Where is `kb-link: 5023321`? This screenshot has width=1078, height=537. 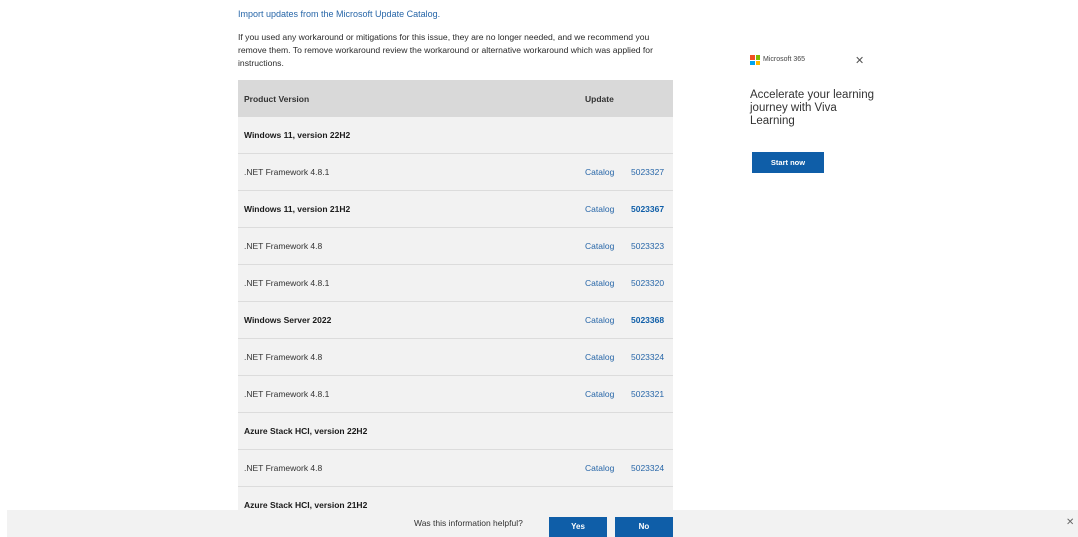 kb-link: 5023321 is located at coordinates (647, 394).